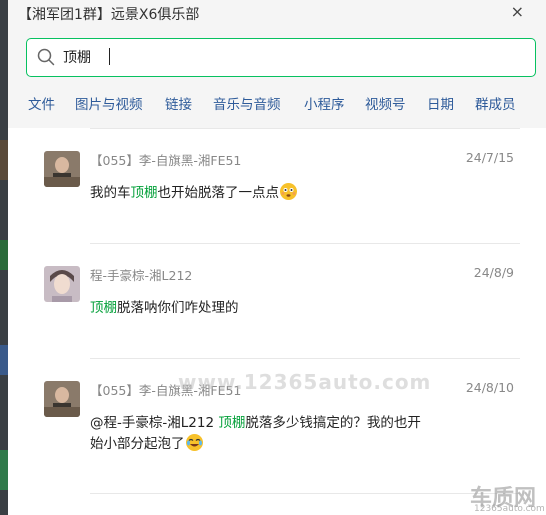  What do you see at coordinates (41, 103) in the screenshot?
I see `tab-files: 文件` at bounding box center [41, 103].